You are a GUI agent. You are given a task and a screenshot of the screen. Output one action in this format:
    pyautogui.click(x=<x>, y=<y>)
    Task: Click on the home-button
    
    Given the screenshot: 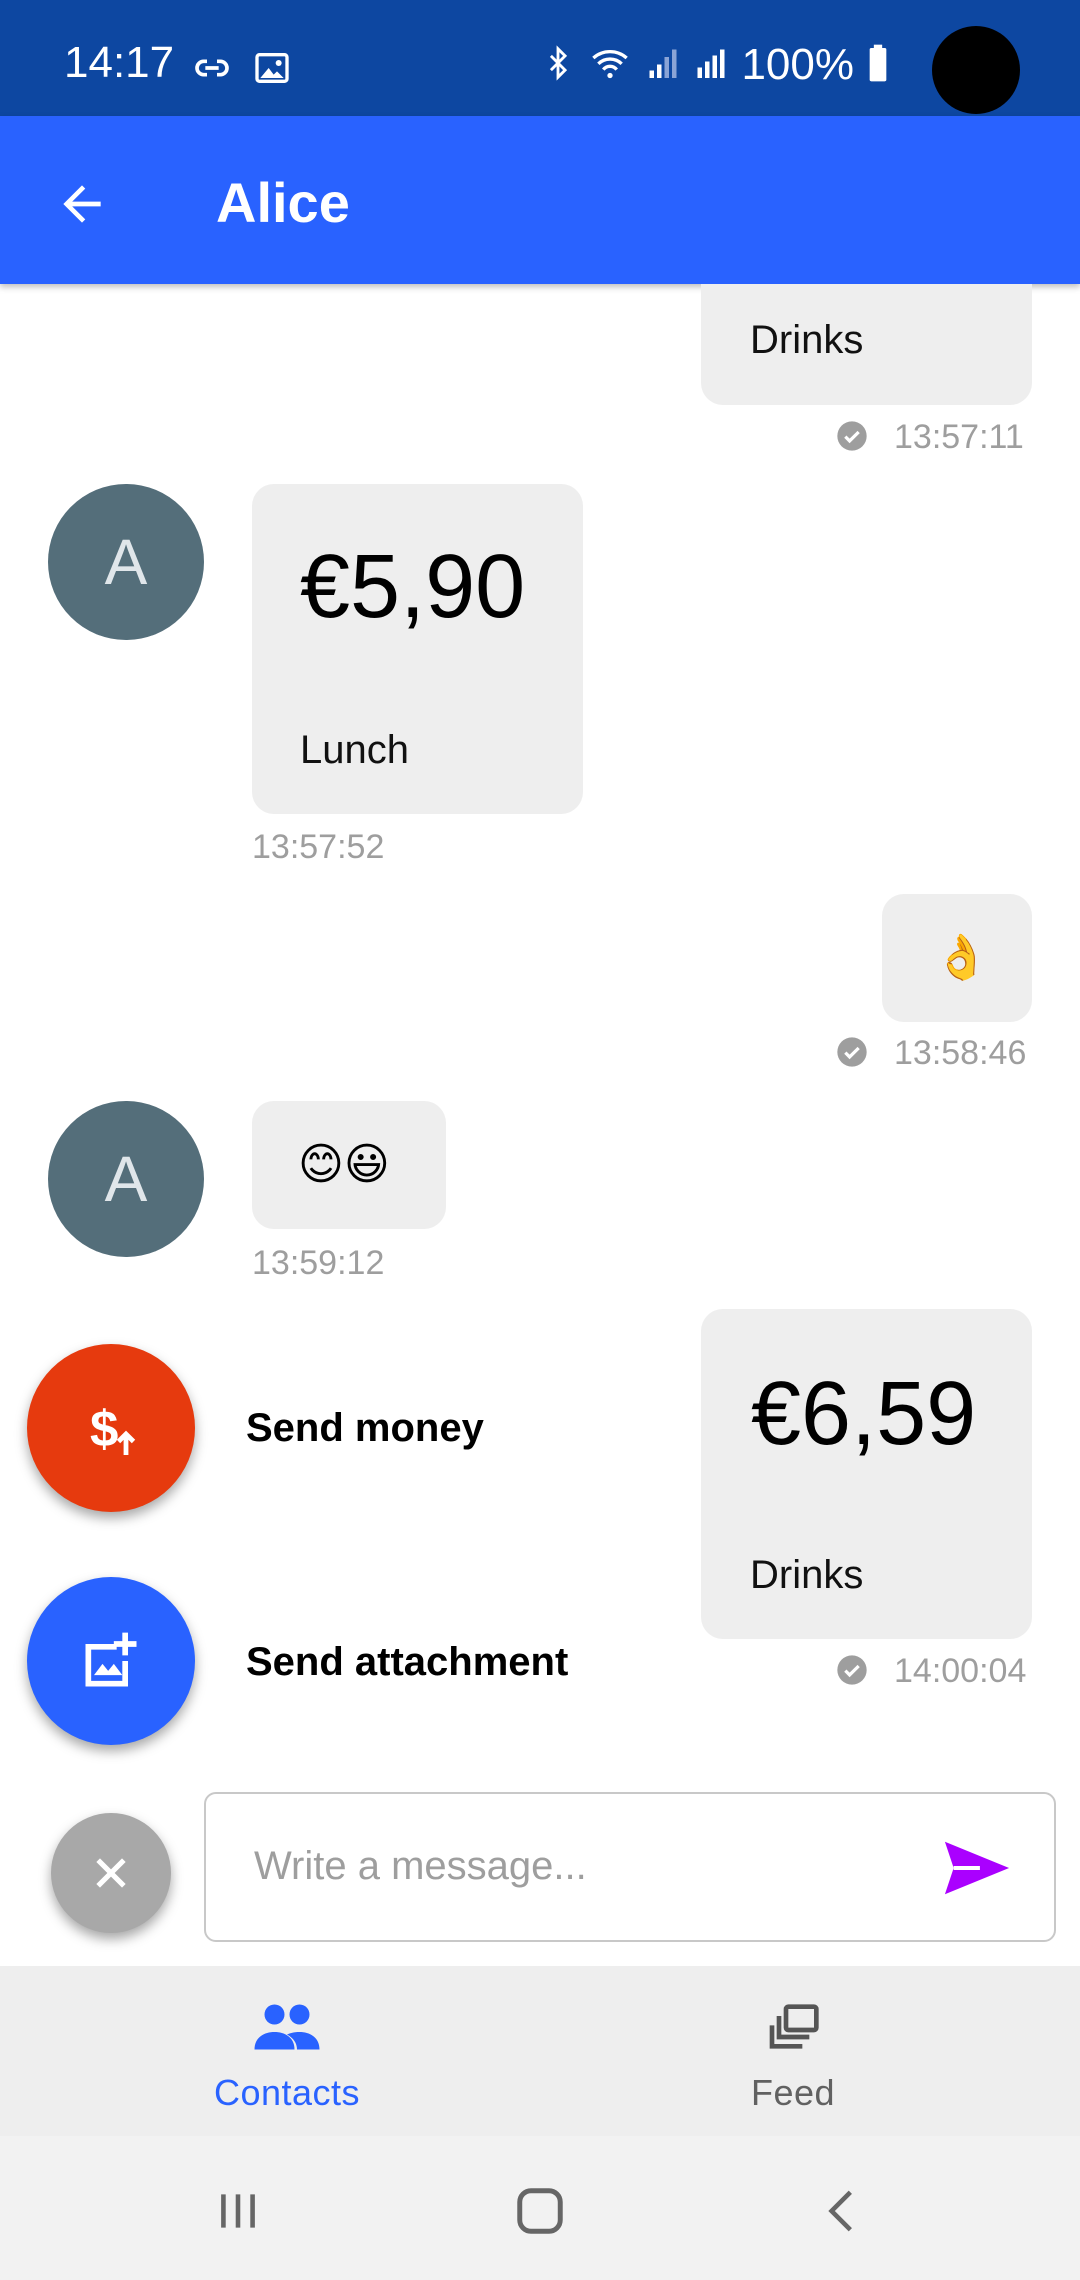 What is the action you would take?
    pyautogui.click(x=540, y=2211)
    